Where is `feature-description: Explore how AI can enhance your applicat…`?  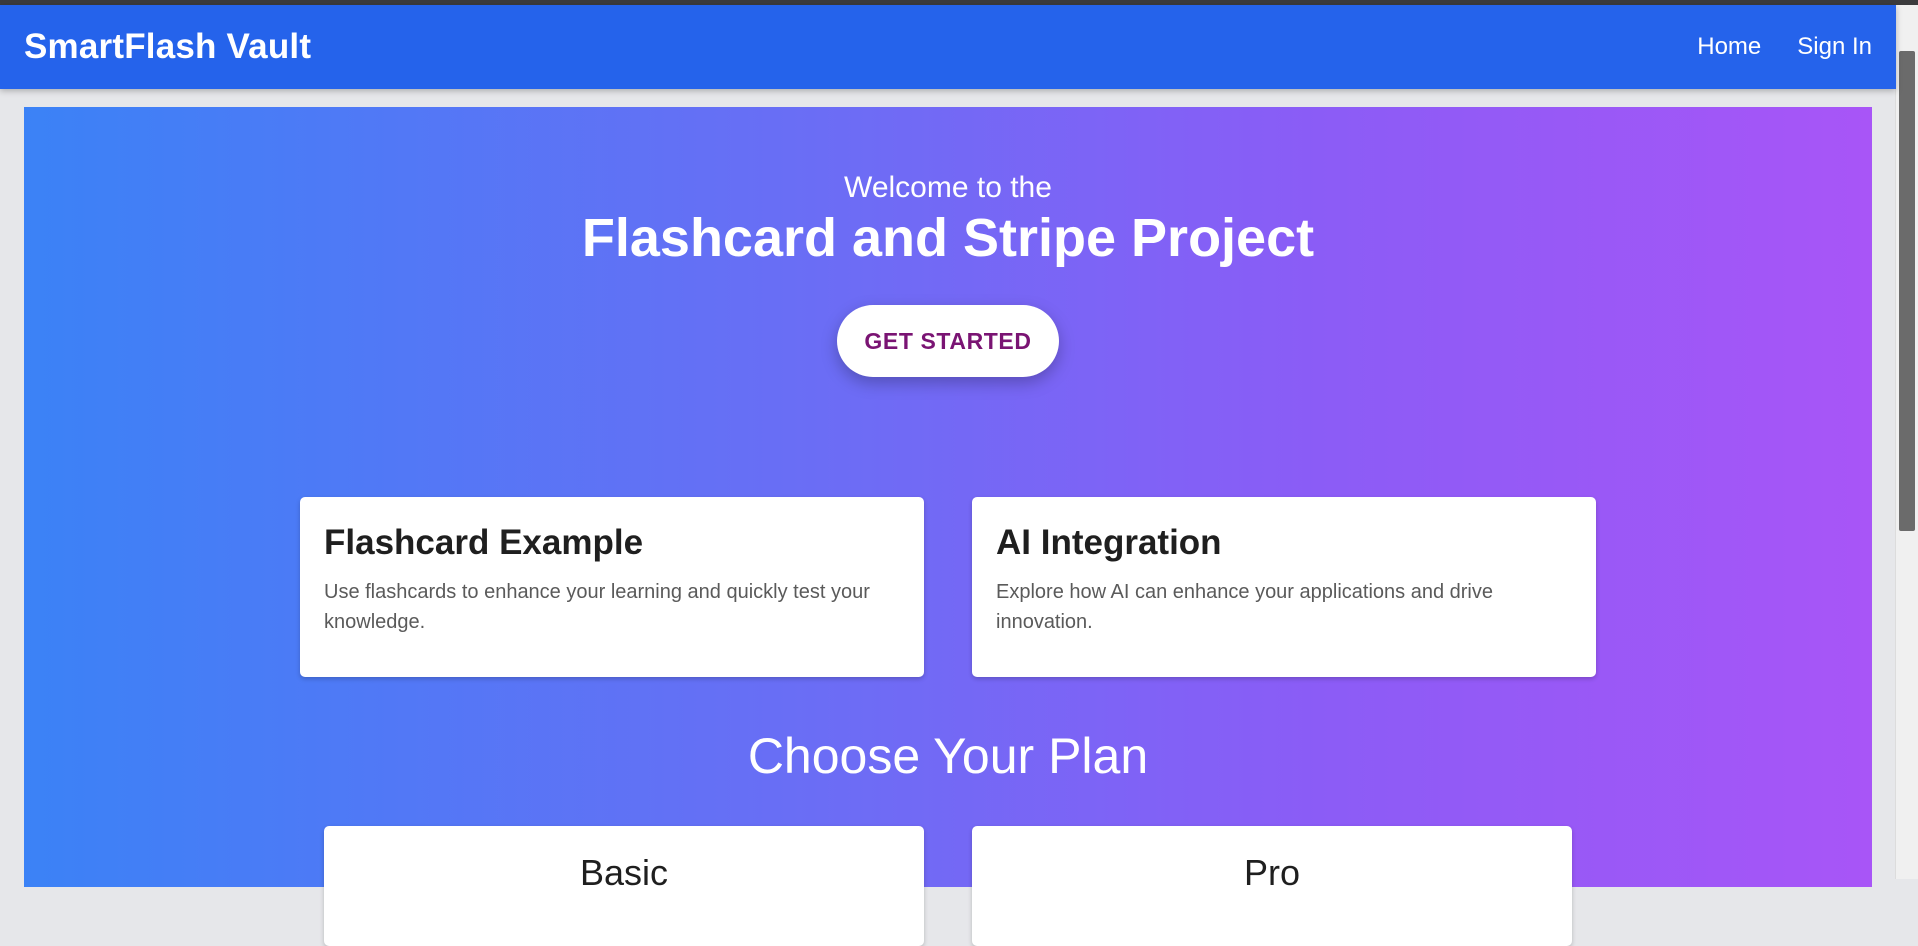
feature-description: Explore how AI can enhance your applicat… is located at coordinates (1244, 607).